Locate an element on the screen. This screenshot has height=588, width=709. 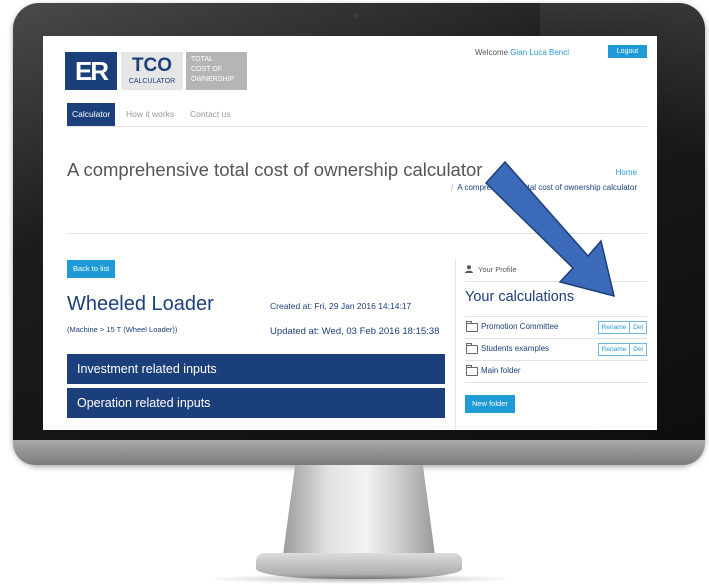
logo-tco-text: TCO is located at coordinates (152, 65).